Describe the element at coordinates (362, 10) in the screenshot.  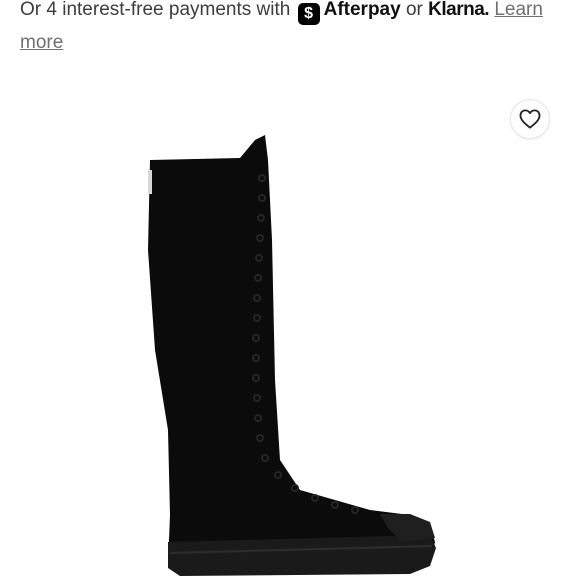
I see `afterpay-label: Afterpay` at that location.